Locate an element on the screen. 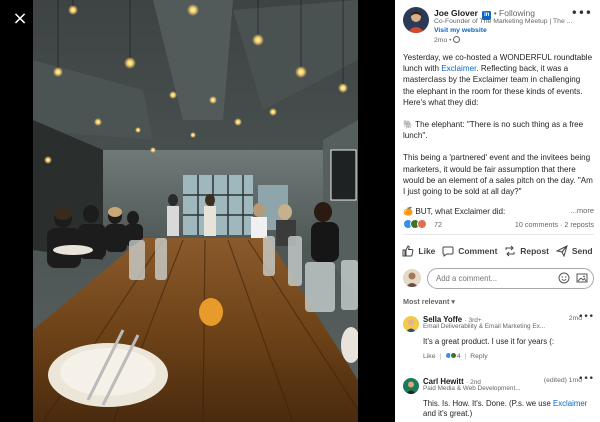 The width and height of the screenshot is (600, 422). following-status: • Following is located at coordinates (514, 13).